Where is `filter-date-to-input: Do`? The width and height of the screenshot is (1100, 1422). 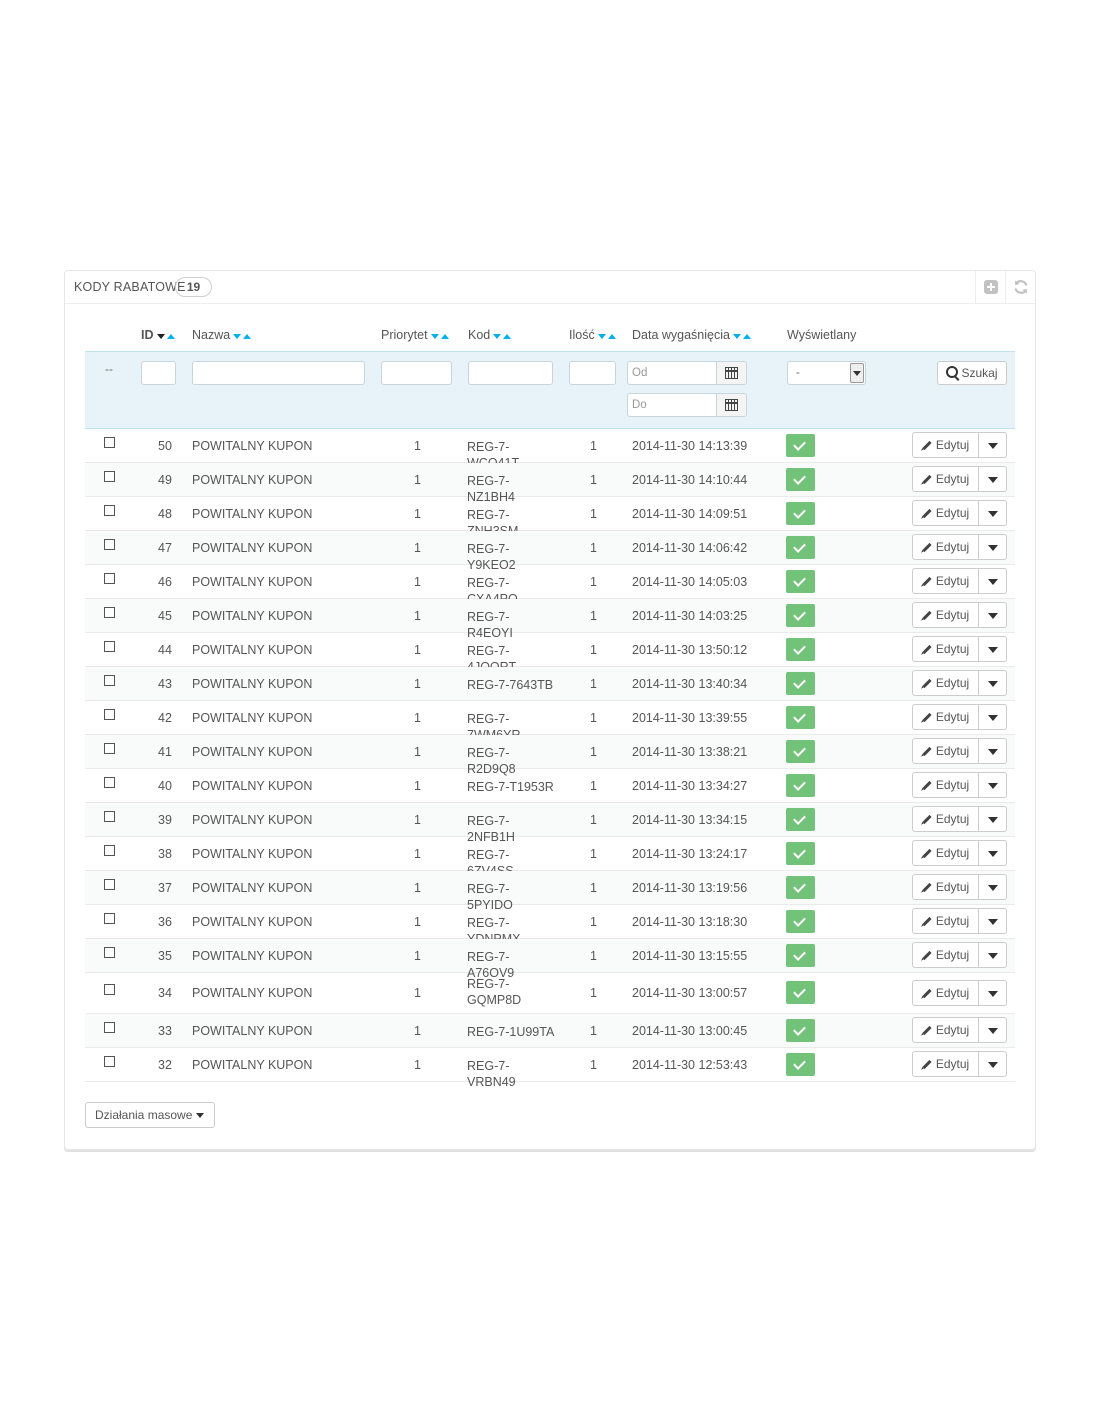 filter-date-to-input: Do is located at coordinates (672, 405).